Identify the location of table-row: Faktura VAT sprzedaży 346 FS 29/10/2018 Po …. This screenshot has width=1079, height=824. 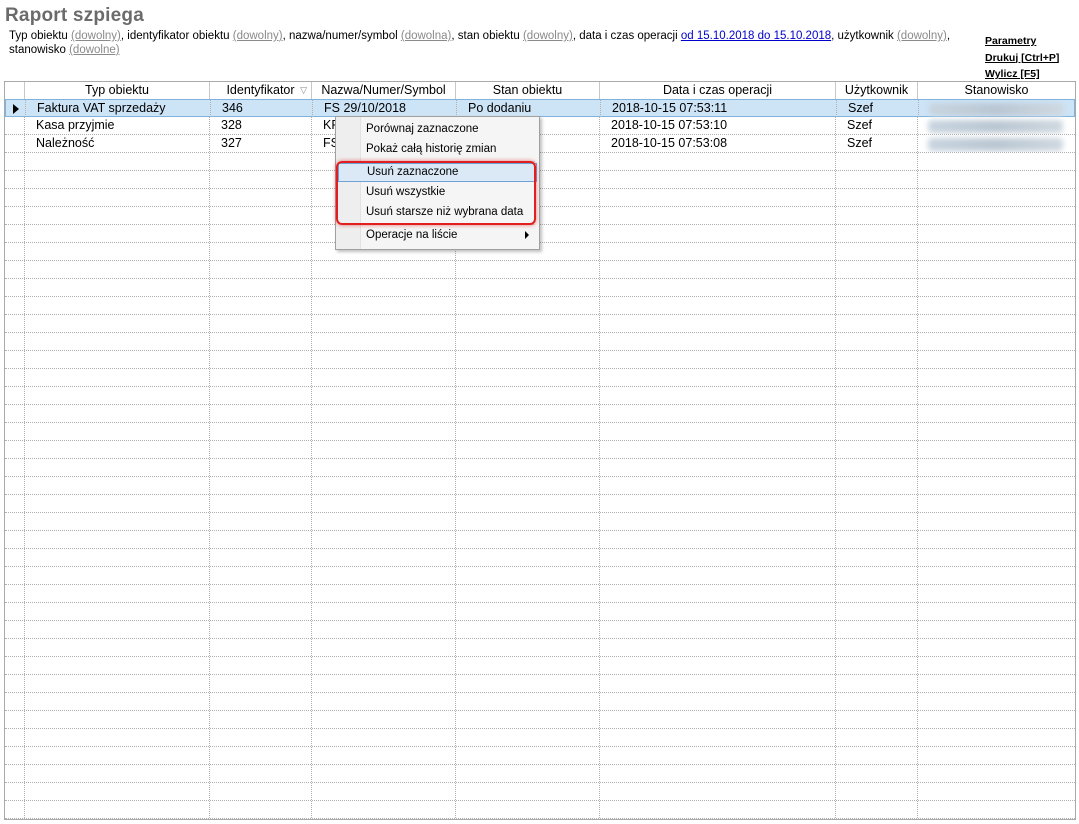
(540, 108).